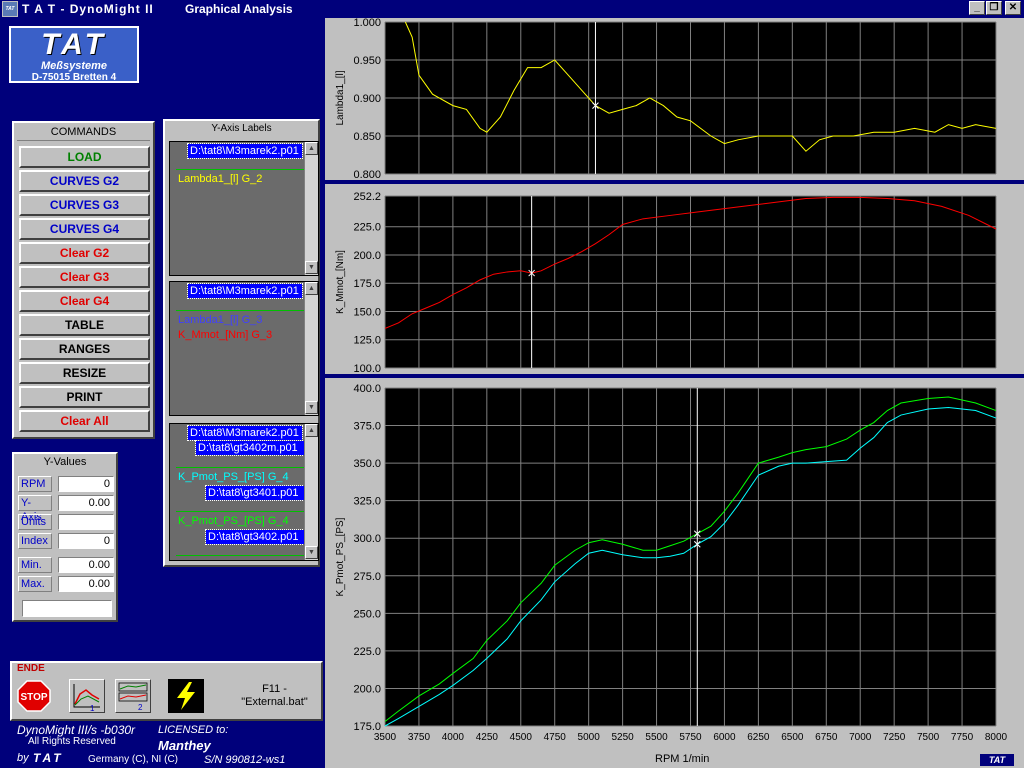  What do you see at coordinates (724, 737) in the screenshot?
I see `x-tick-label: 6000` at bounding box center [724, 737].